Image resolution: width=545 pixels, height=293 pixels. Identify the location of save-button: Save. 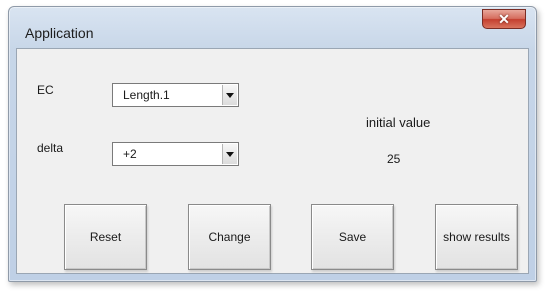
(352, 237).